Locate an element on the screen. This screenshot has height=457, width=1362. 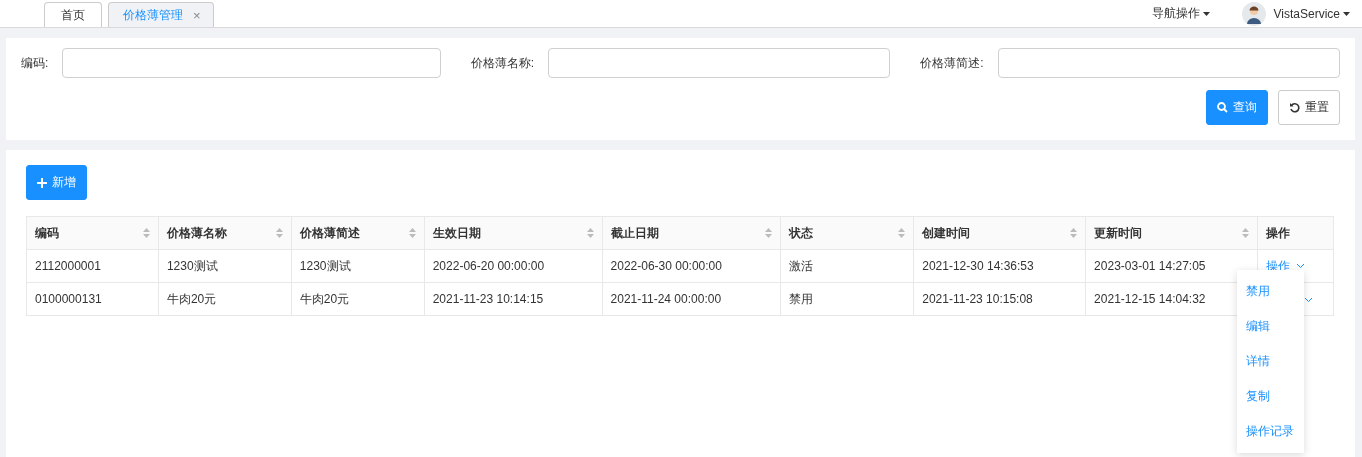
table-cell: 激活 is located at coordinates (847, 266).